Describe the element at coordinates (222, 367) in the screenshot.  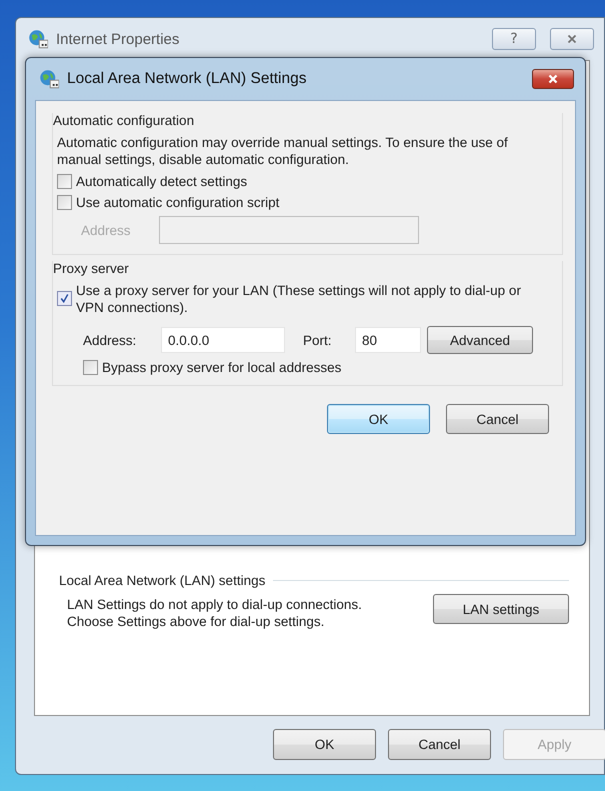
I see `checkbox-label: Bypass proxy server for local addresses` at that location.